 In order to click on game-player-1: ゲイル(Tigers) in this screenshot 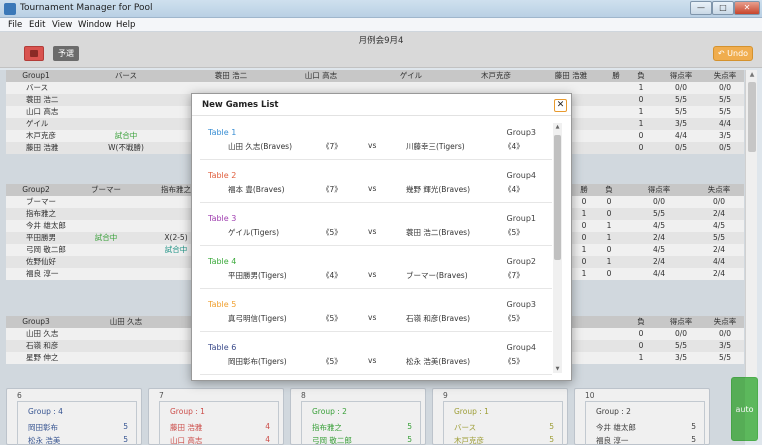, I will do `click(254, 232)`.